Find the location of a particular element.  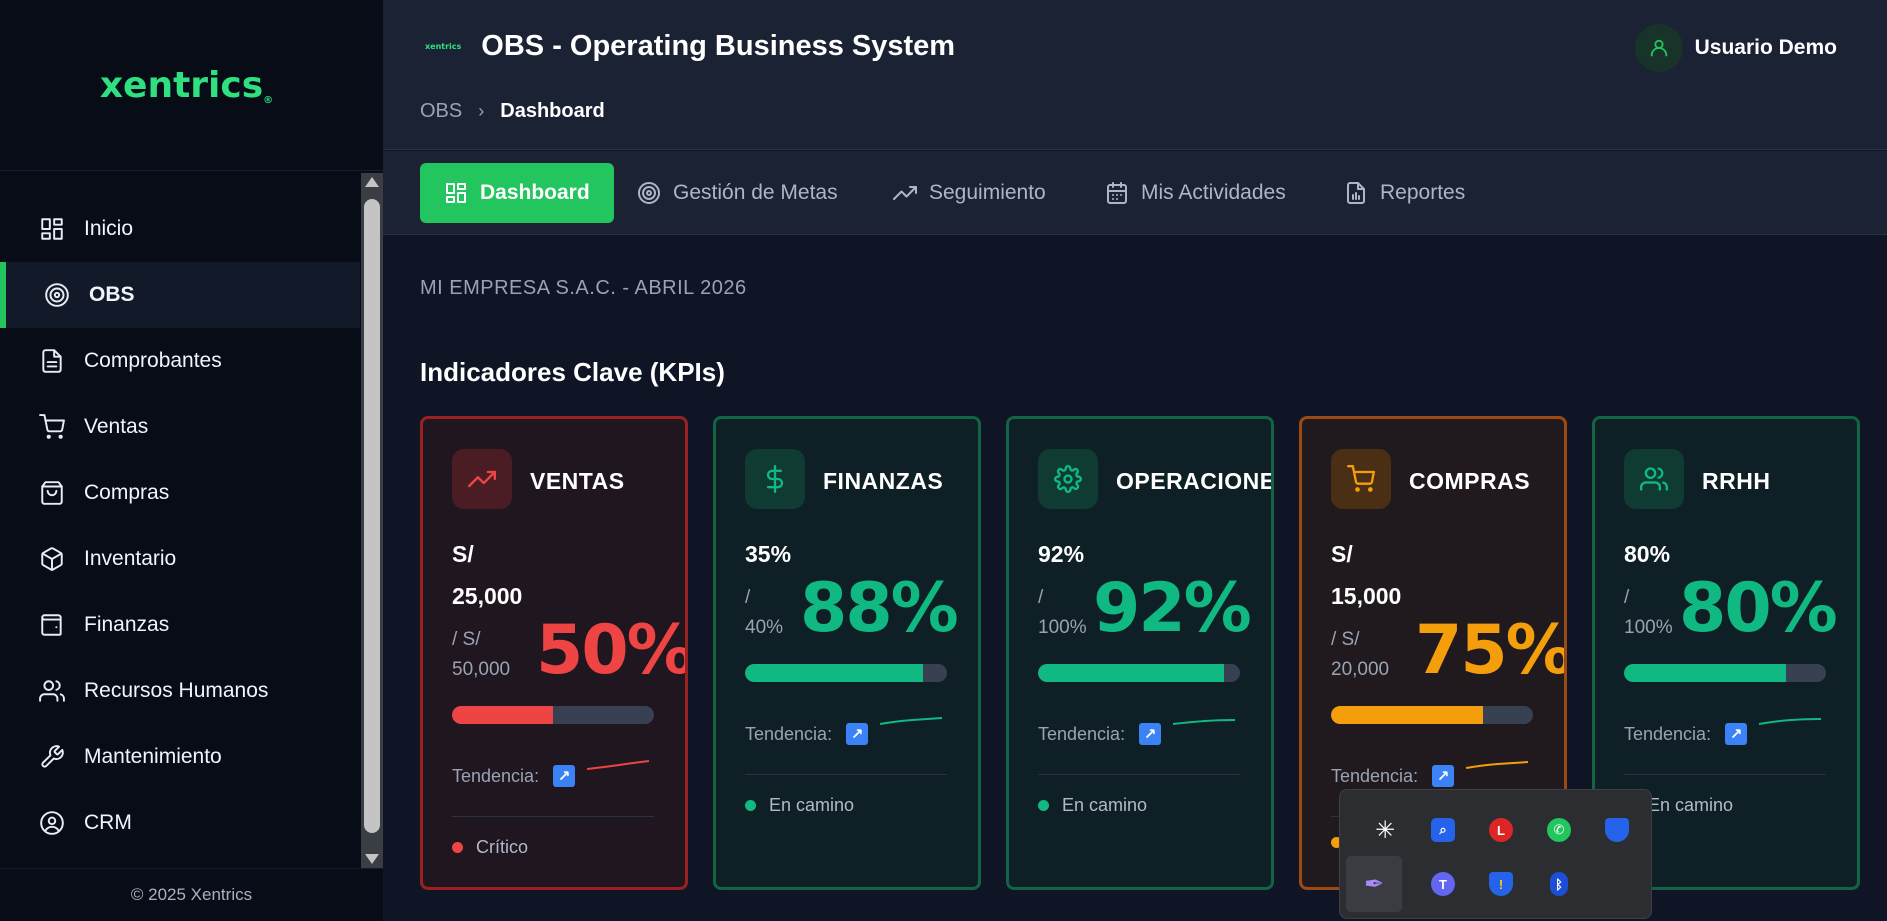

defender-icon is located at coordinates (1617, 830).